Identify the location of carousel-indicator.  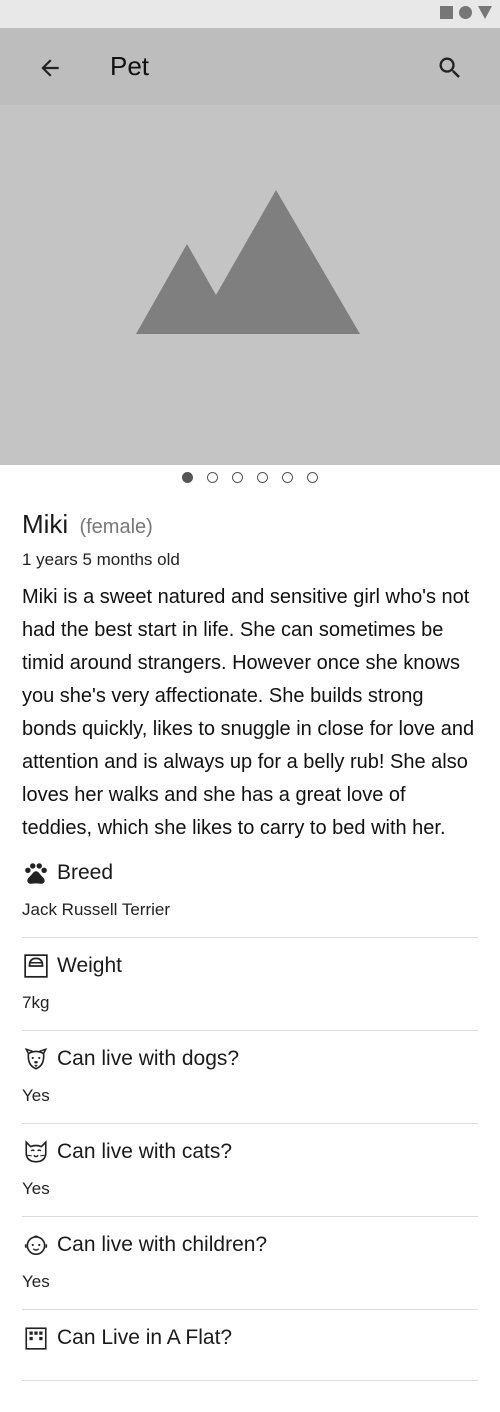
(250, 477).